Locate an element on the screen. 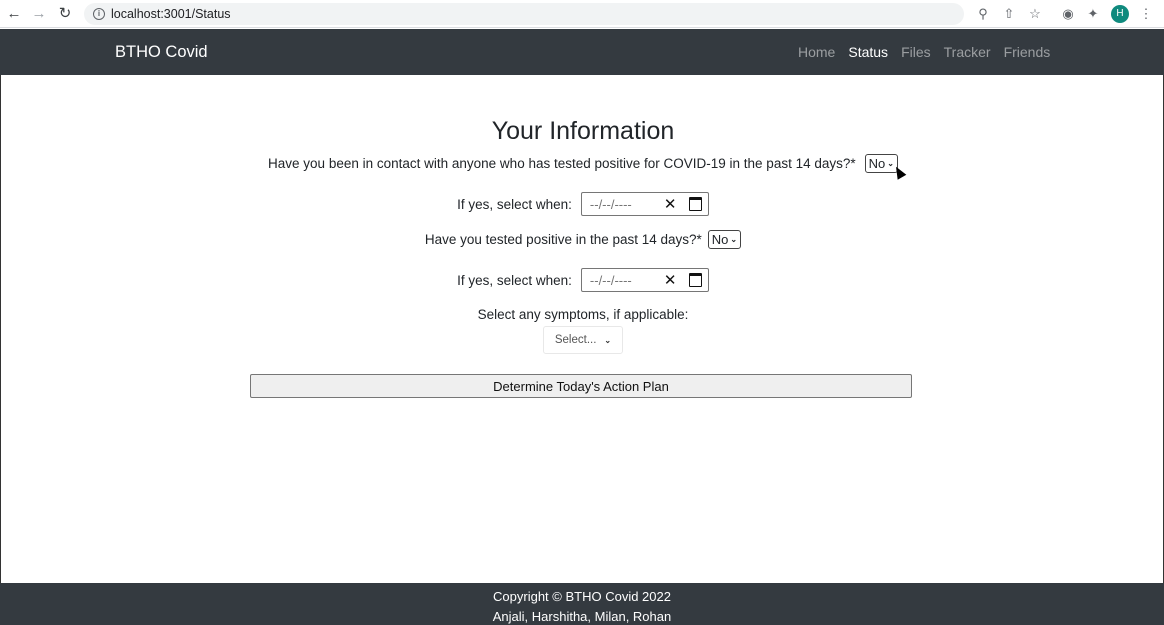 The image size is (1164, 625). positive-date-row: If yes, select when: --/--/---- ✕ is located at coordinates (582, 280).